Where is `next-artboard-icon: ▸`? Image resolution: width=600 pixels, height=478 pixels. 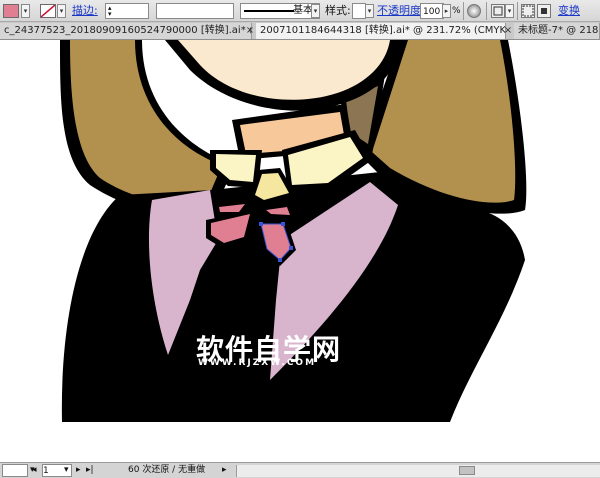
next-artboard-icon: ▸ is located at coordinates (78, 470).